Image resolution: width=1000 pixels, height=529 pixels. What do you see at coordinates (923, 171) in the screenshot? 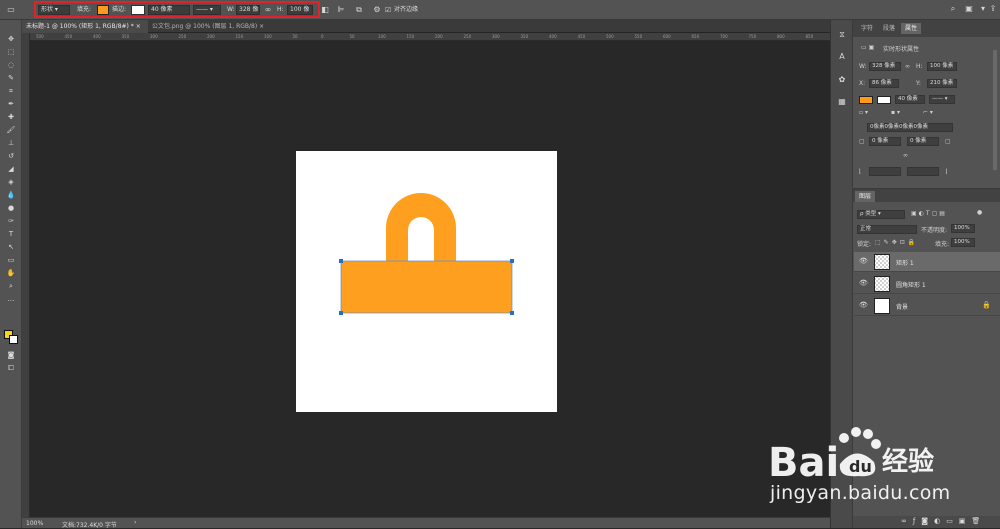
I see `corner-br-field` at bounding box center [923, 171].